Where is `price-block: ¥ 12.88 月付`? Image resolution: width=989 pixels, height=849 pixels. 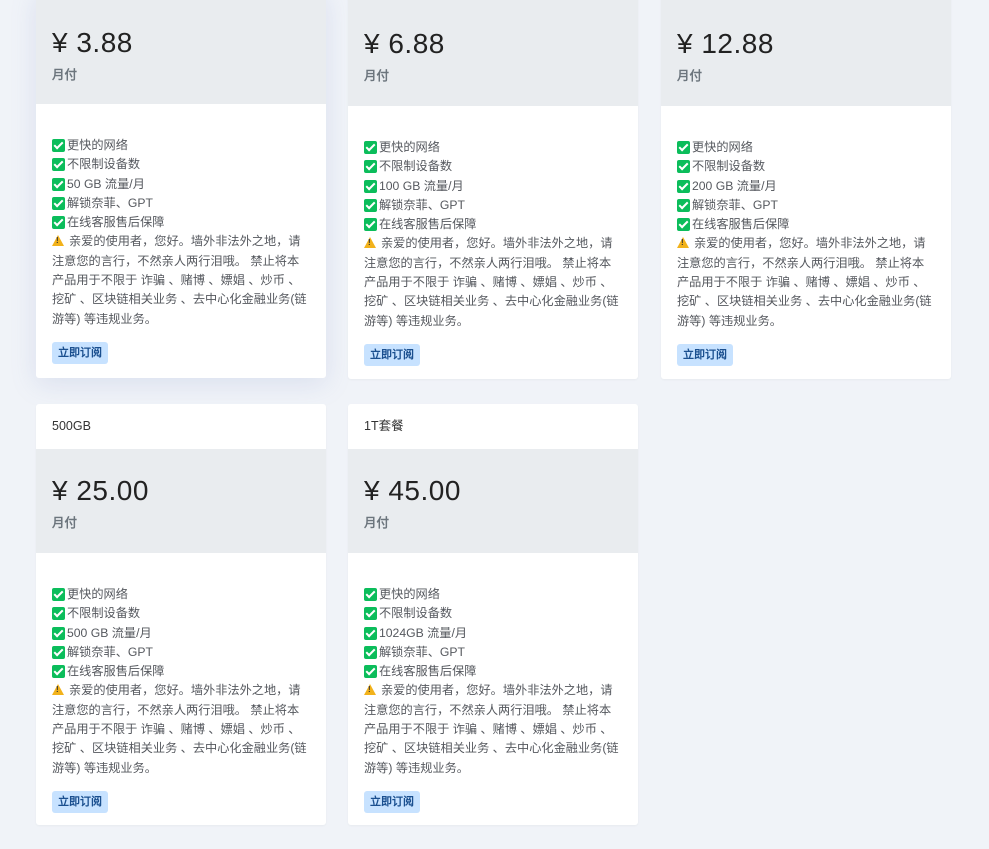
price-block: ¥ 12.88 月付 is located at coordinates (806, 53).